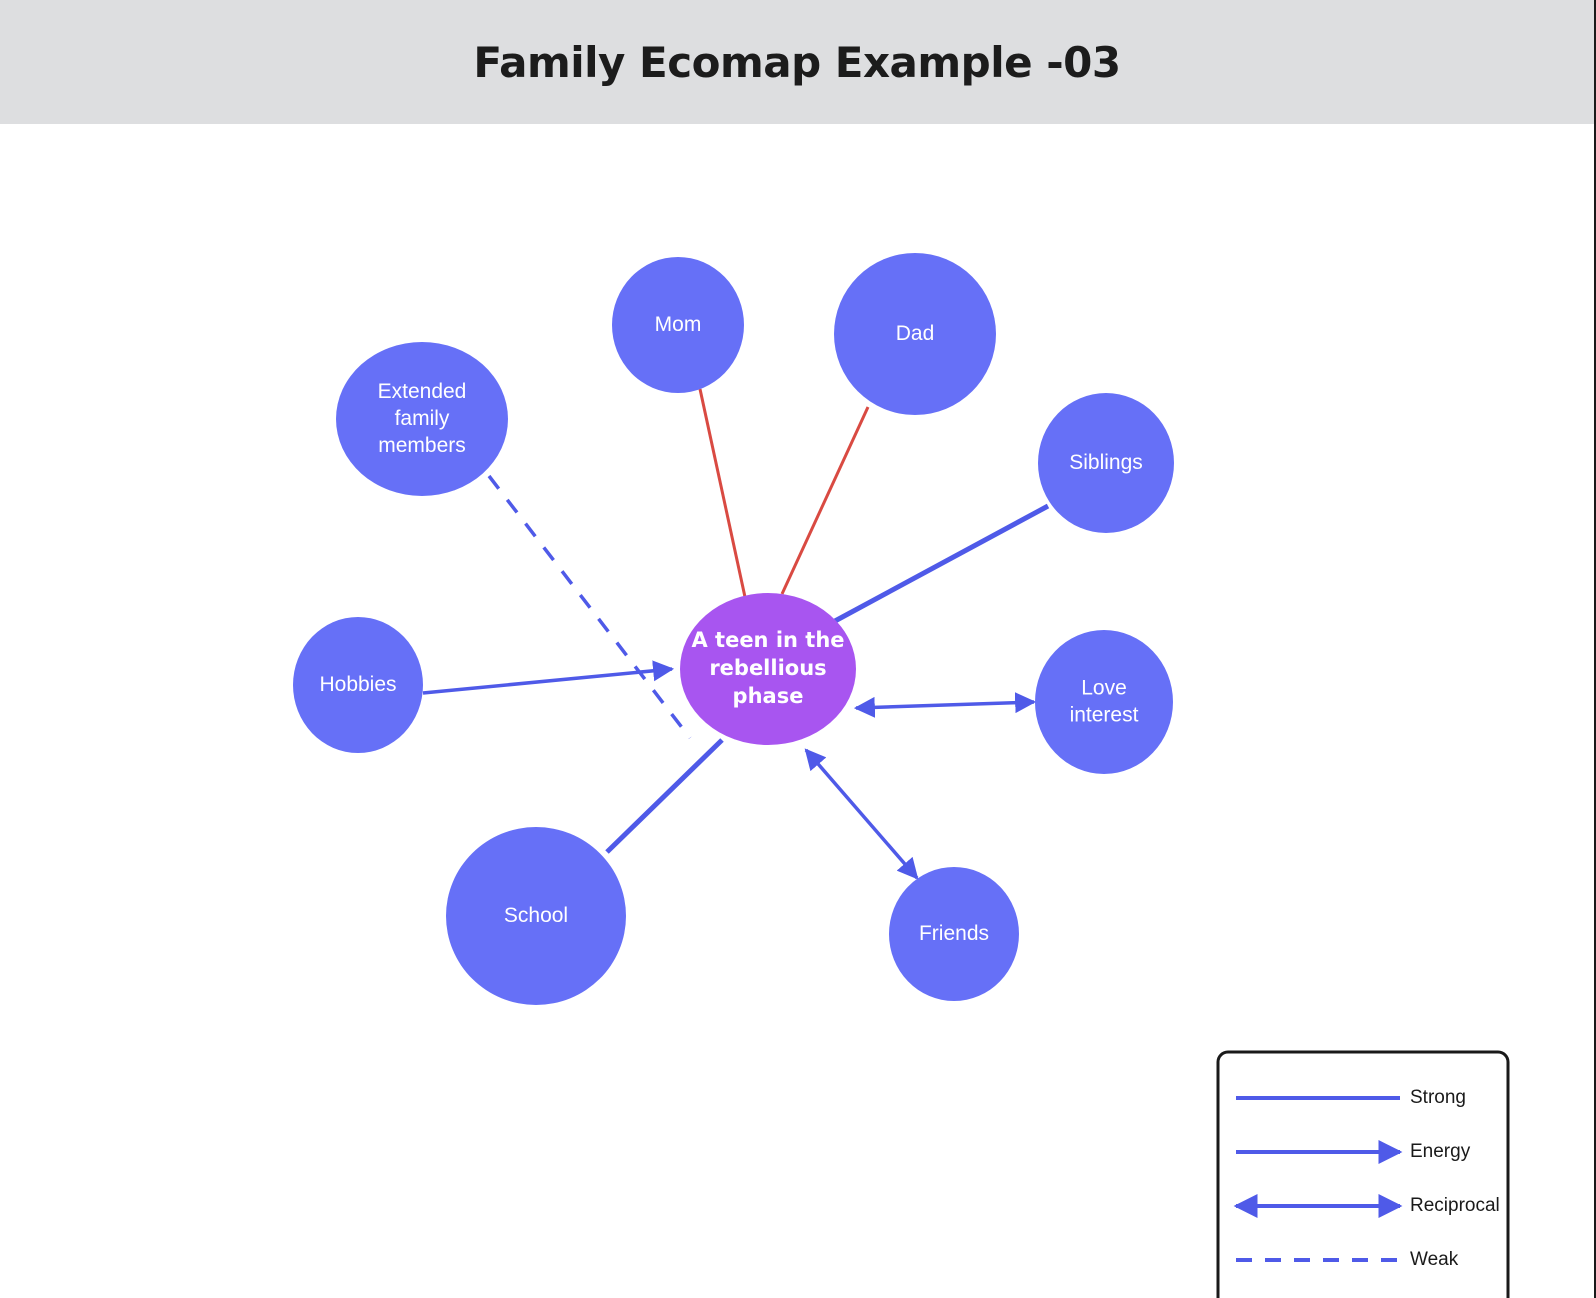 The width and height of the screenshot is (1596, 1298). I want to click on node-label-dad: Dad, so click(915, 333).